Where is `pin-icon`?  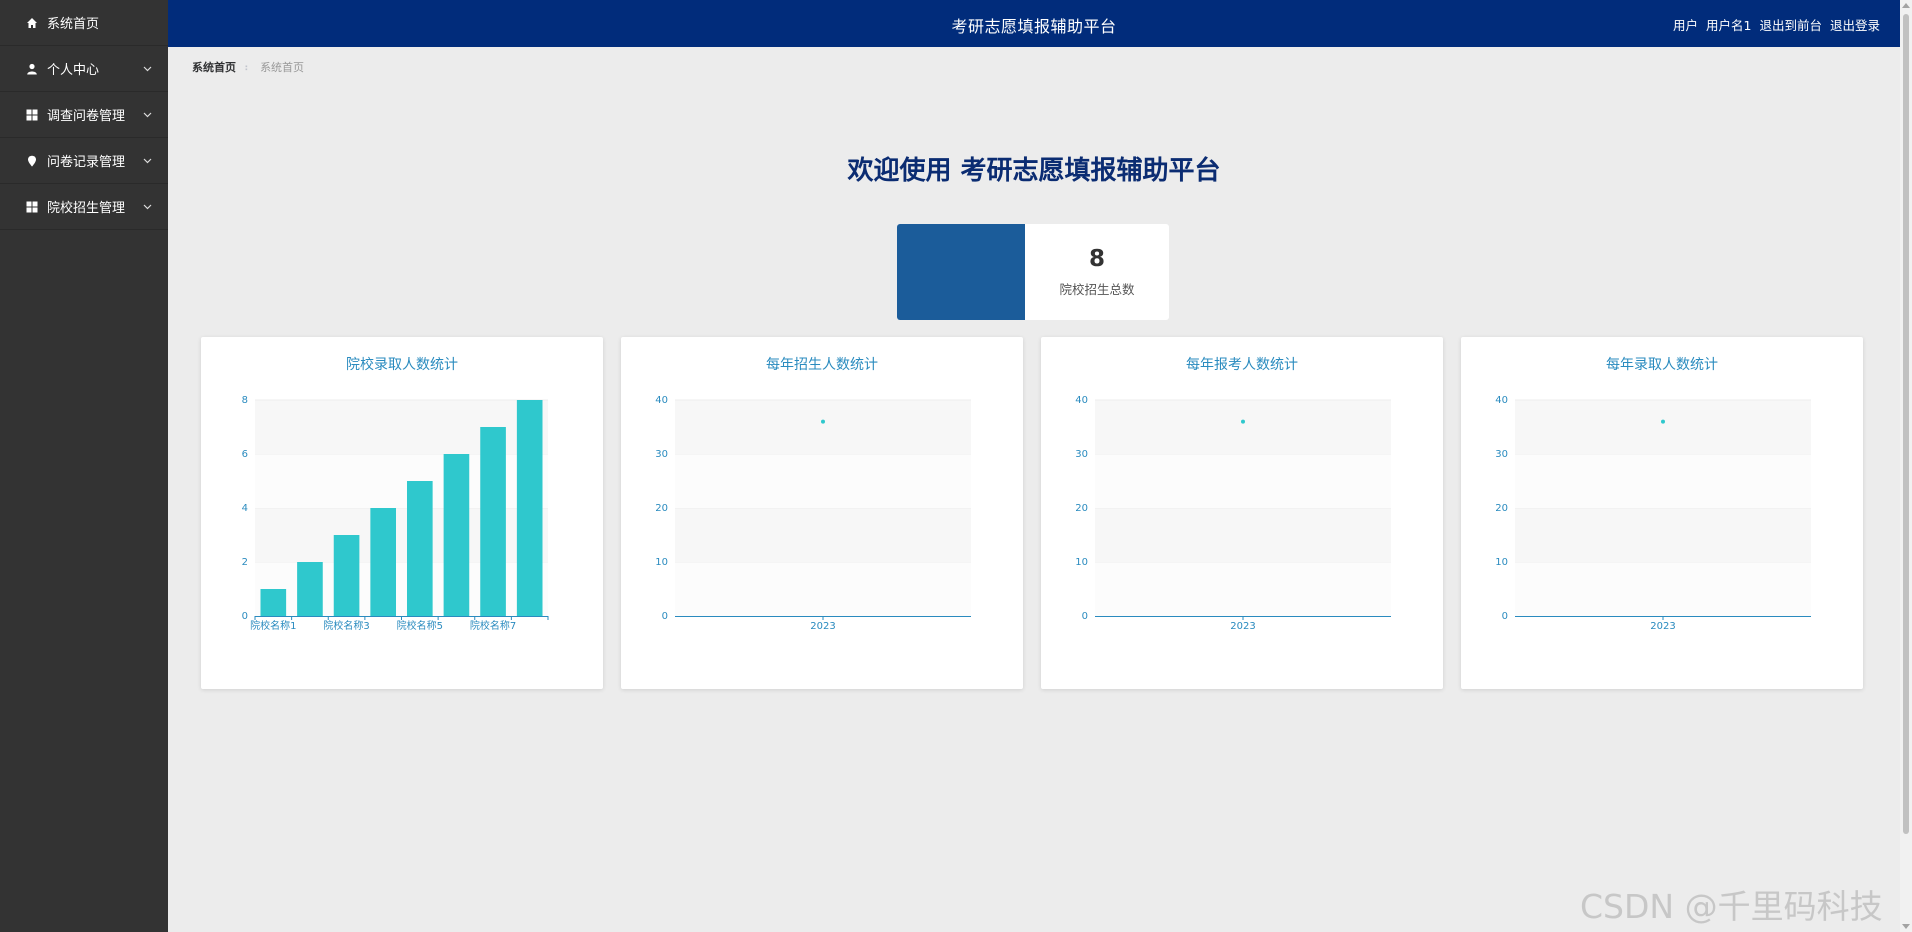 pin-icon is located at coordinates (32, 161).